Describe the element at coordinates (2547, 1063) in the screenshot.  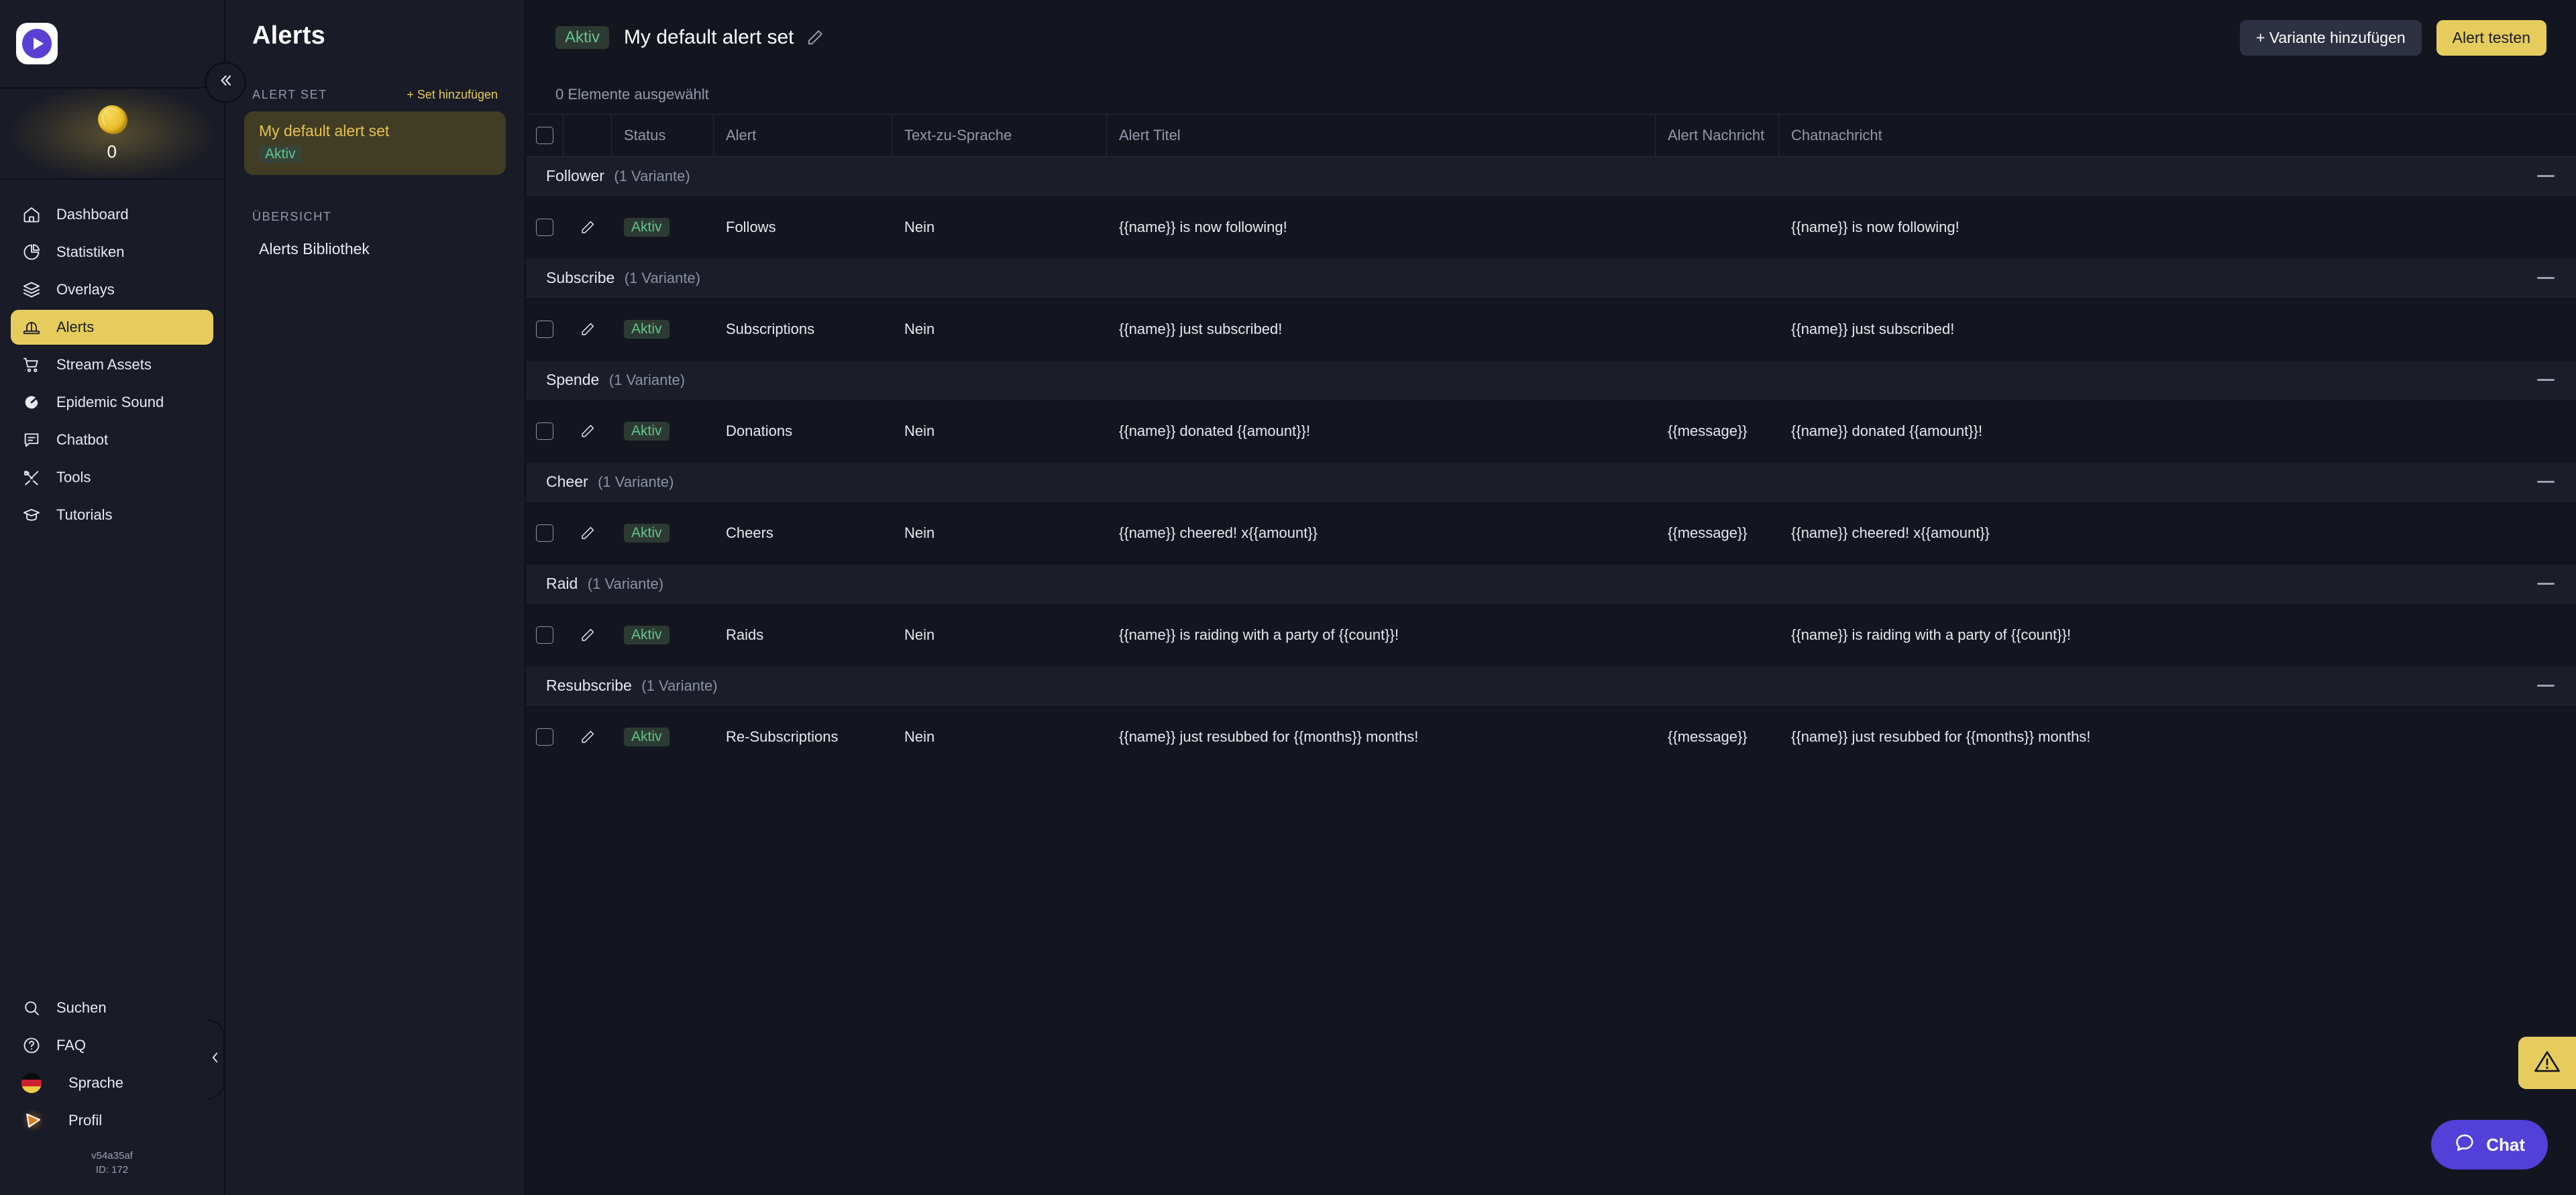
I see `warning-badge` at that location.